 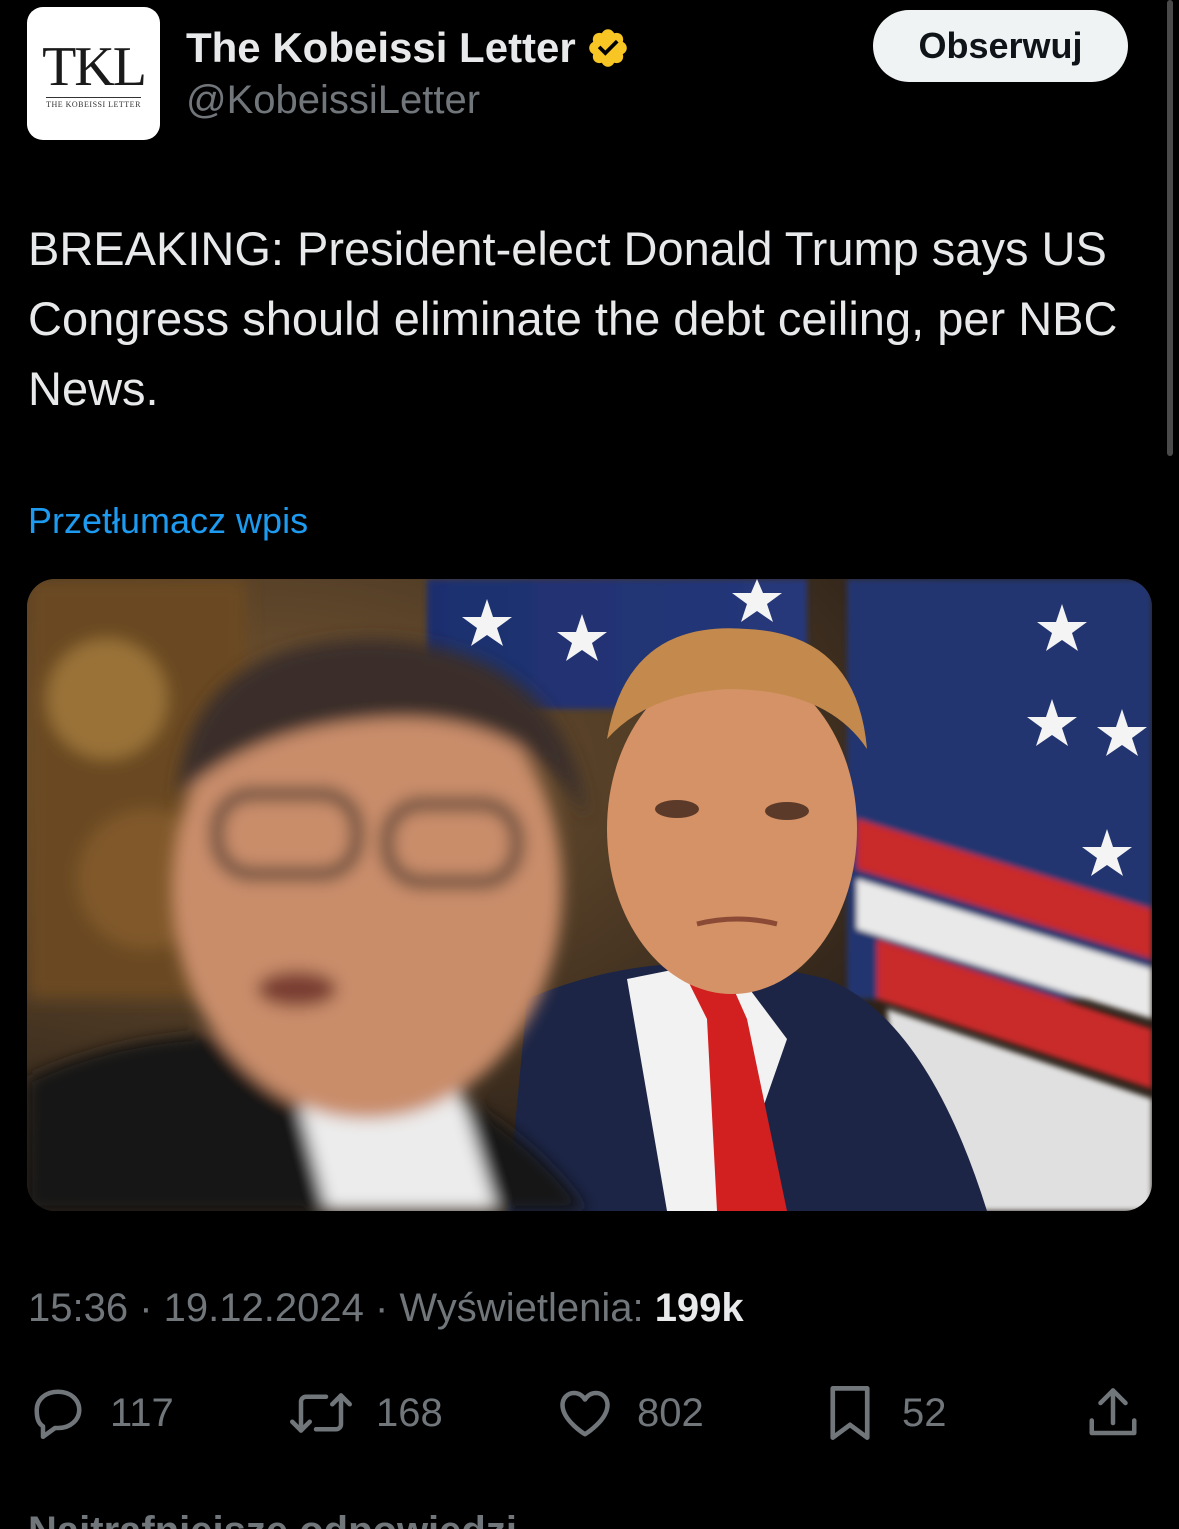 I want to click on tweet-actions-bar: 117 168 802 52, so click(x=589, y=1413).